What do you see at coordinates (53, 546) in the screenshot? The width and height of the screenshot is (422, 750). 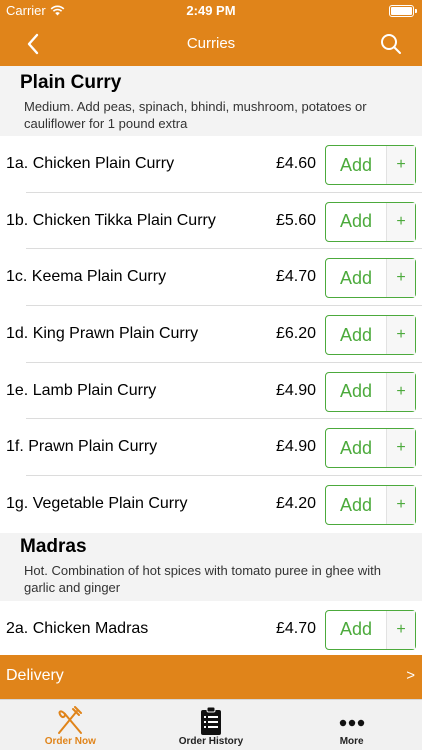 I see `section-title: Madras` at bounding box center [53, 546].